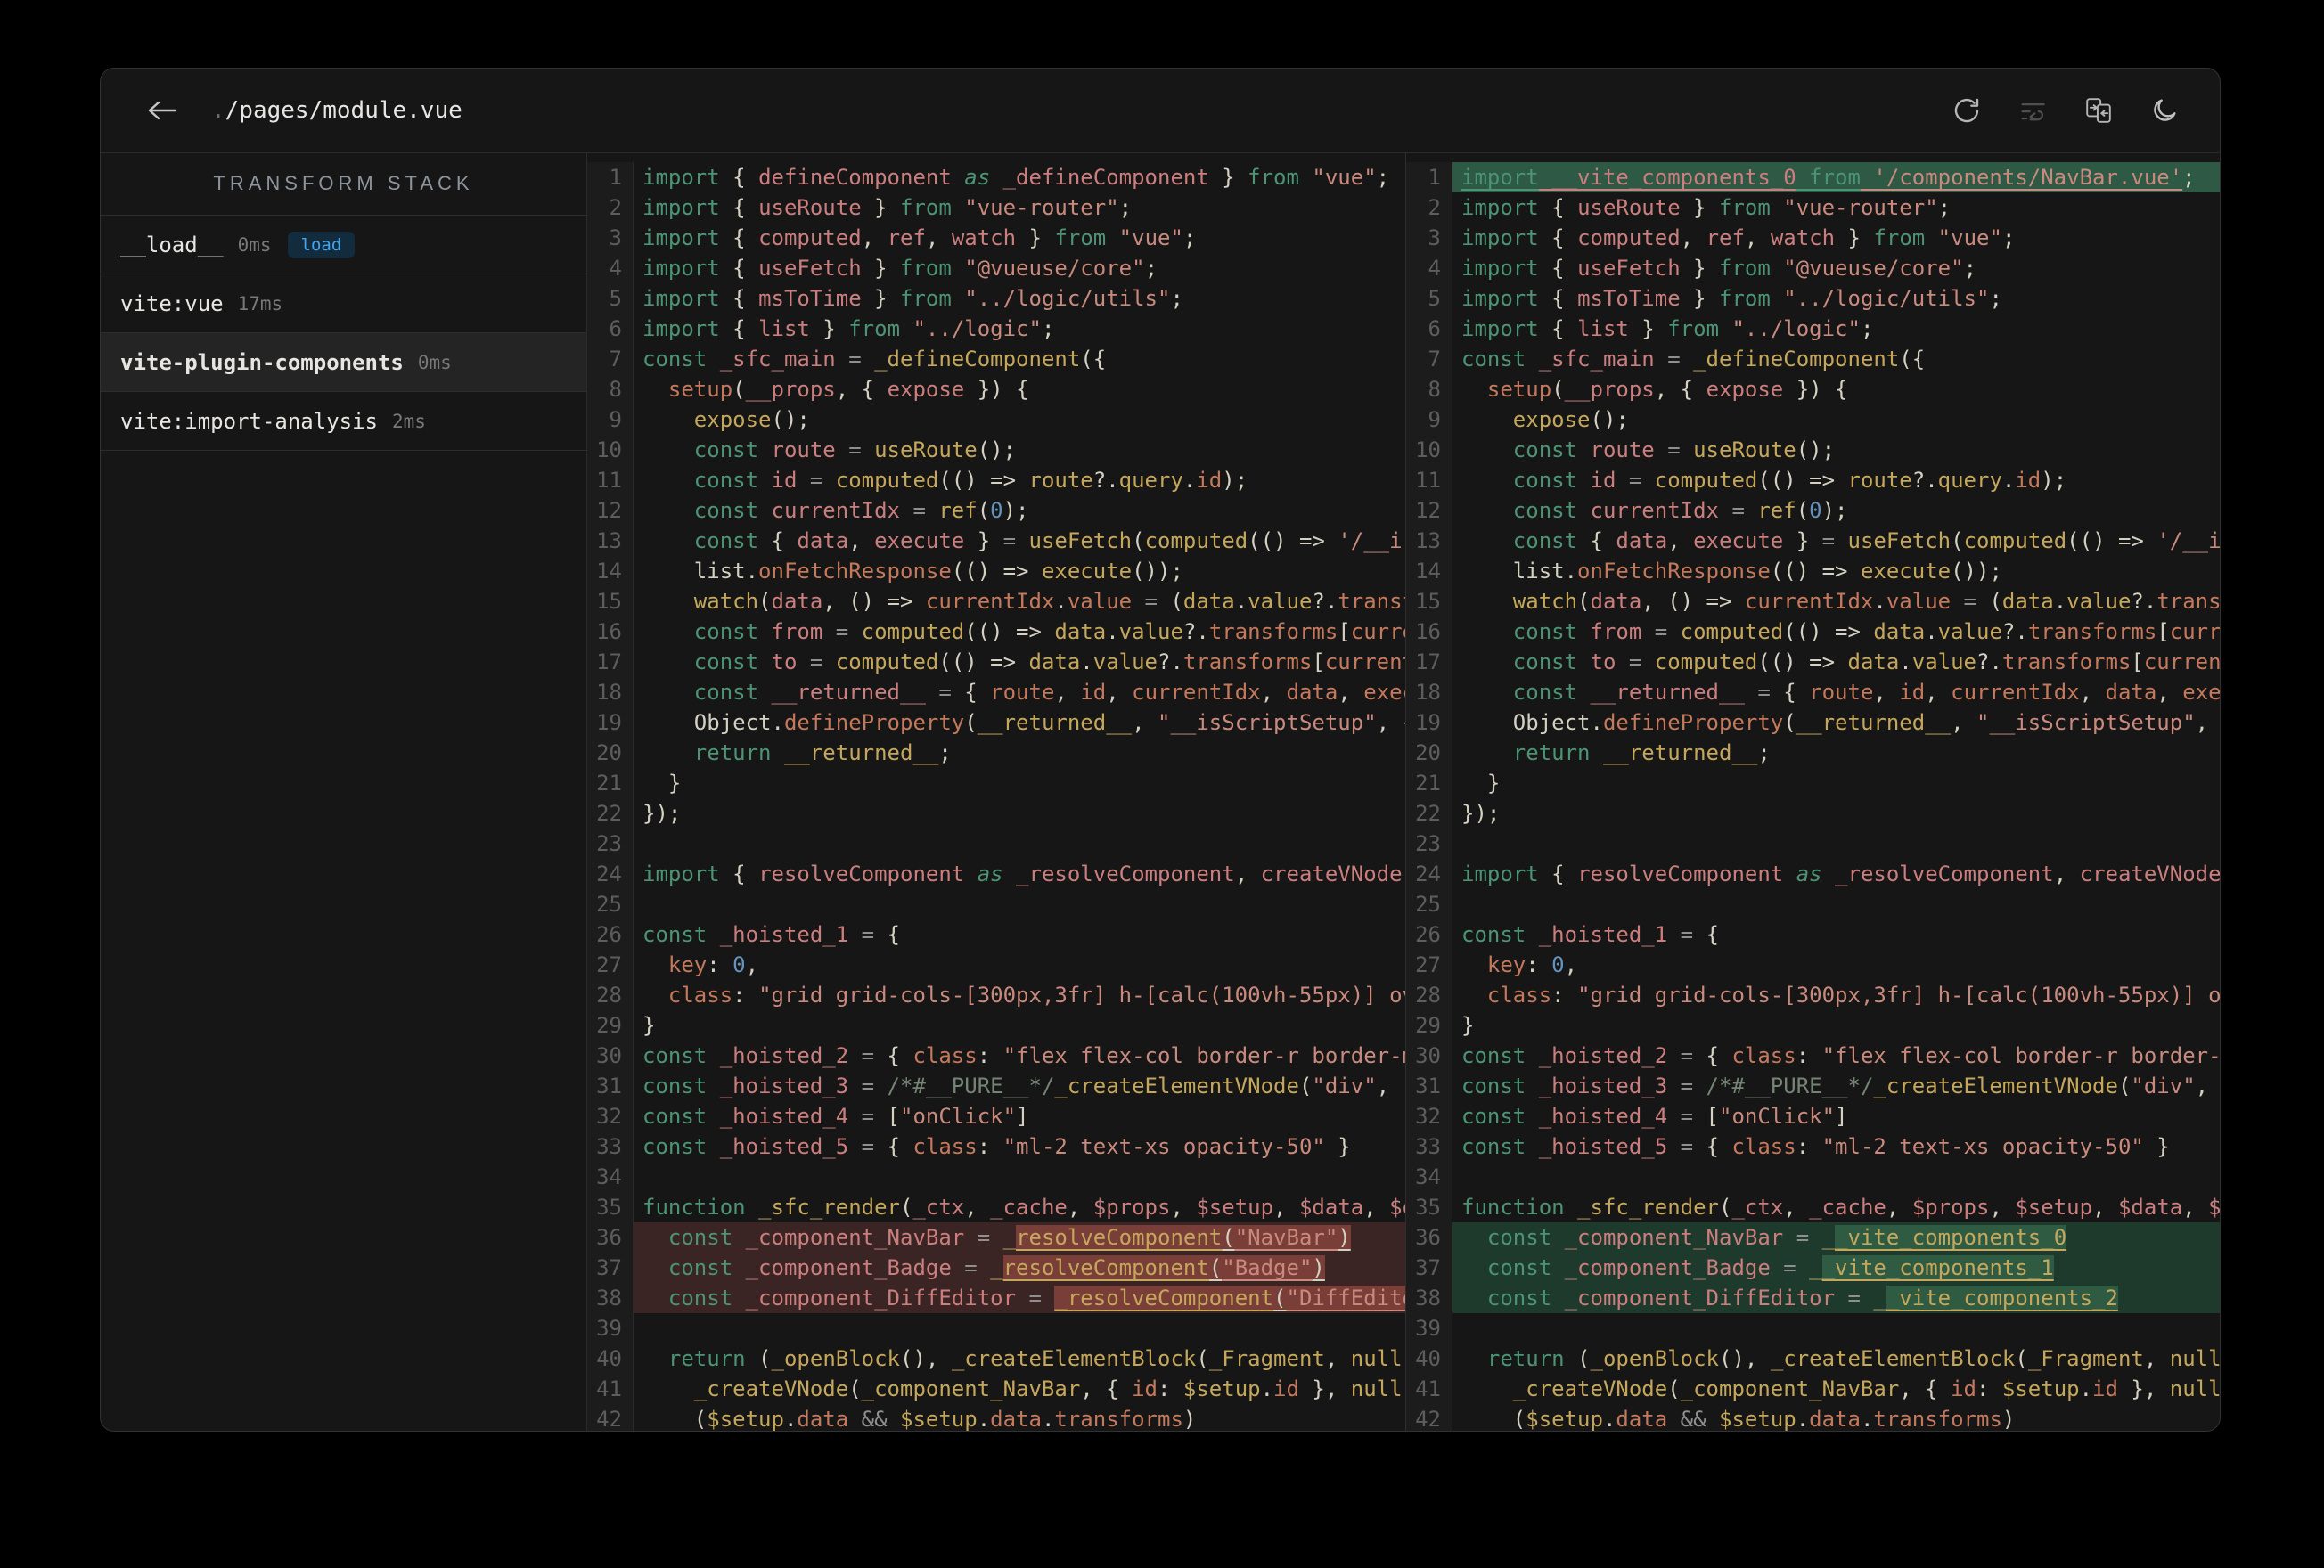  What do you see at coordinates (713, 964) in the screenshot?
I see `code-line: key: 0,` at bounding box center [713, 964].